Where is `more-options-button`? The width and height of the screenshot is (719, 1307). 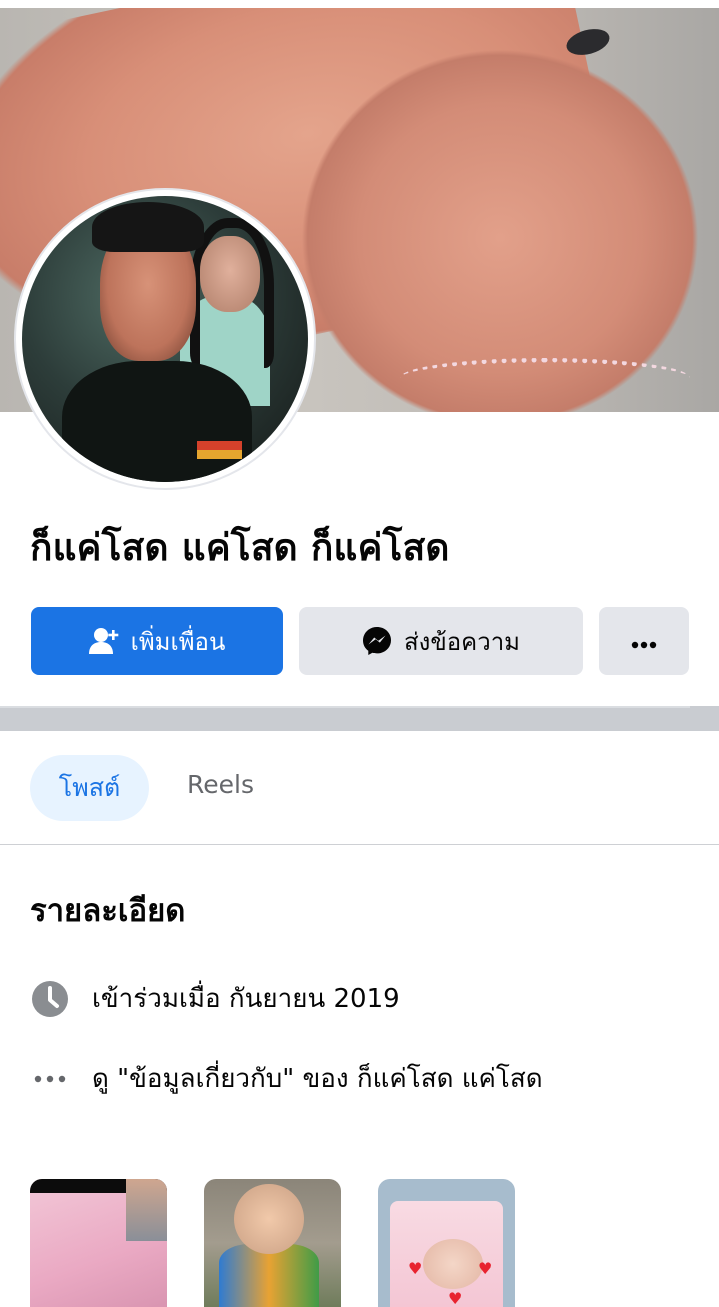 more-options-button is located at coordinates (644, 641).